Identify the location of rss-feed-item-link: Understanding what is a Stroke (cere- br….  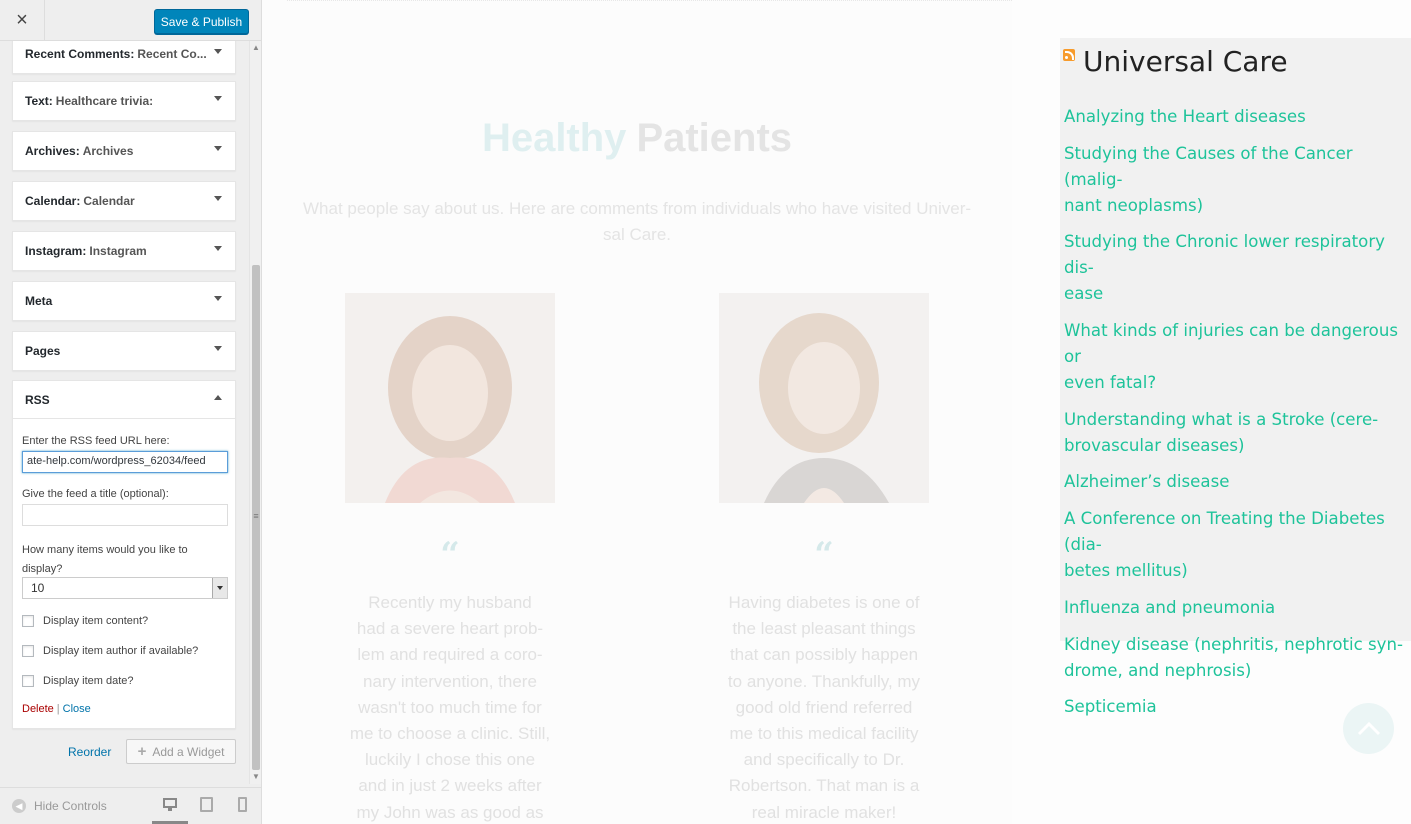
(1237, 433).